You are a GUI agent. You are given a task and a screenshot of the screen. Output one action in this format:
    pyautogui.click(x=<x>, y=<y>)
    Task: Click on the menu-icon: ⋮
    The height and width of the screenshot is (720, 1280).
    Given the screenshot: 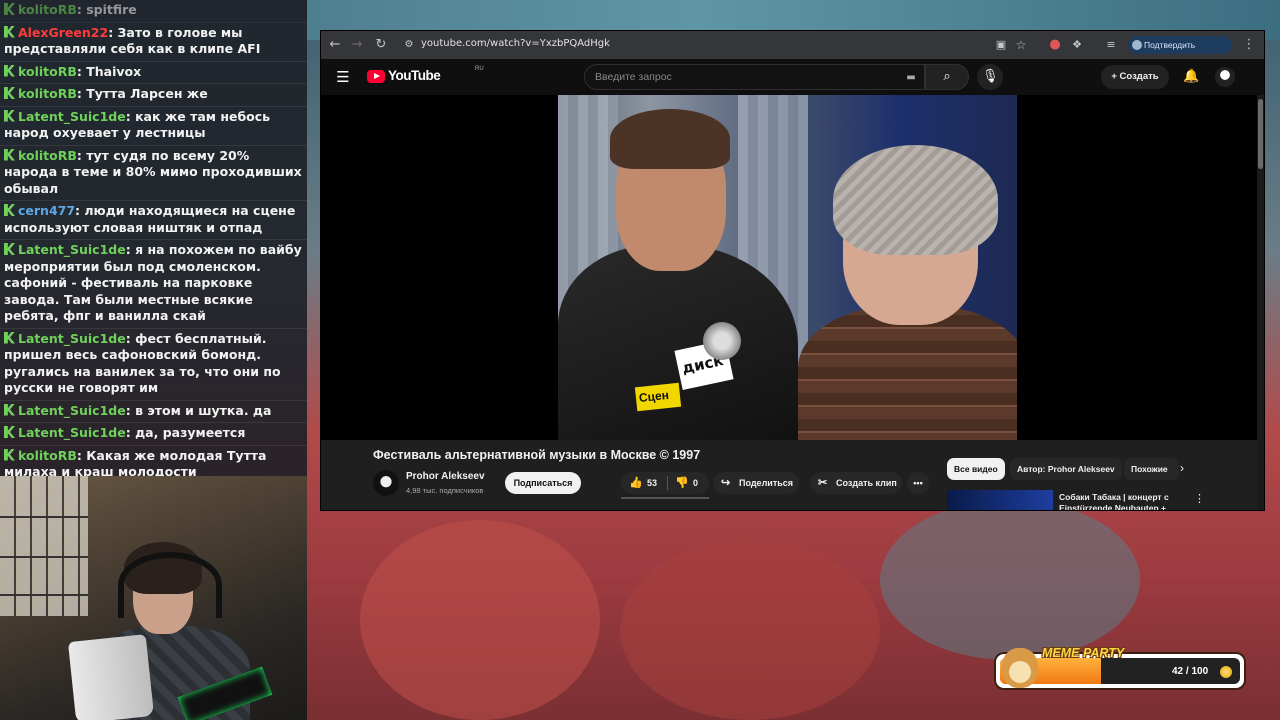 What is the action you would take?
    pyautogui.click(x=1249, y=45)
    